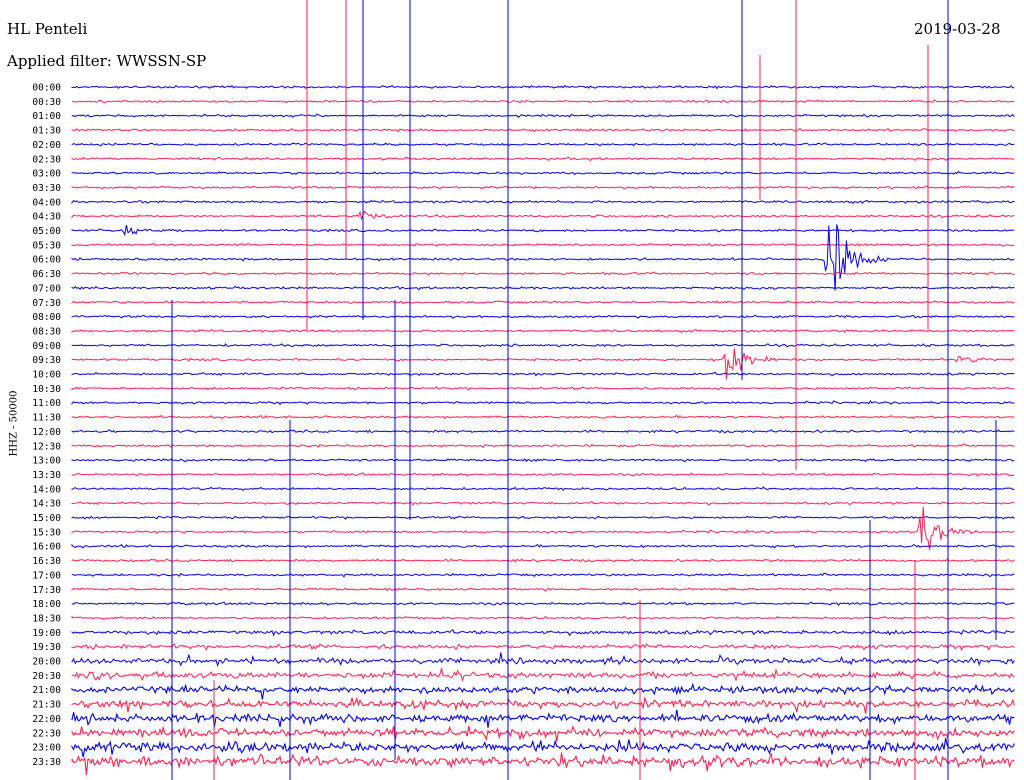 Image resolution: width=1024 pixels, height=780 pixels. Describe the element at coordinates (46, 288) in the screenshot. I see `time-tick-0700: 07:00` at that location.